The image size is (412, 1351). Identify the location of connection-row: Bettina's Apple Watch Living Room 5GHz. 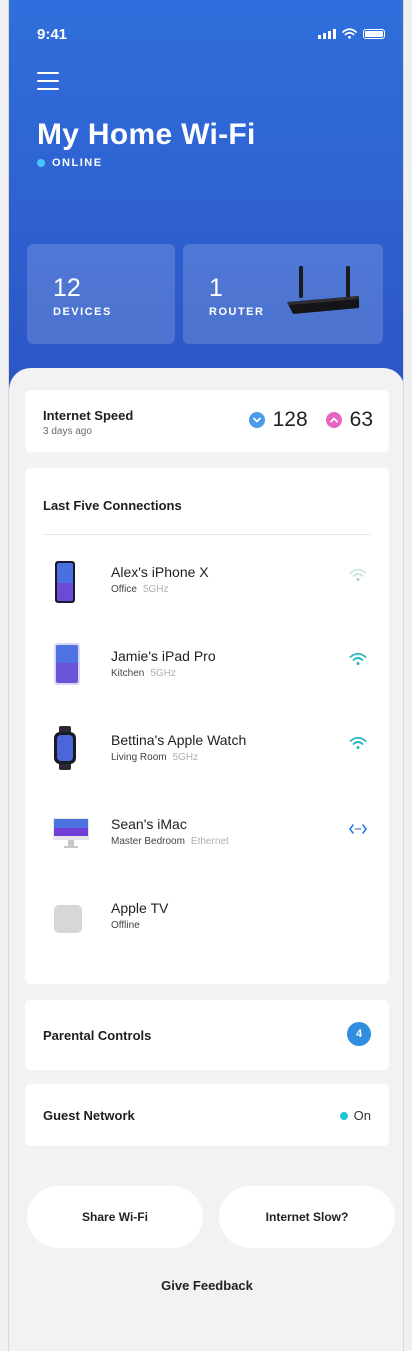
(207, 752).